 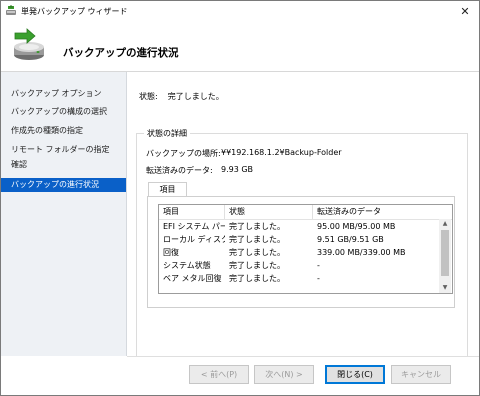 I want to click on chevron-down-icon: ▼, so click(x=445, y=288).